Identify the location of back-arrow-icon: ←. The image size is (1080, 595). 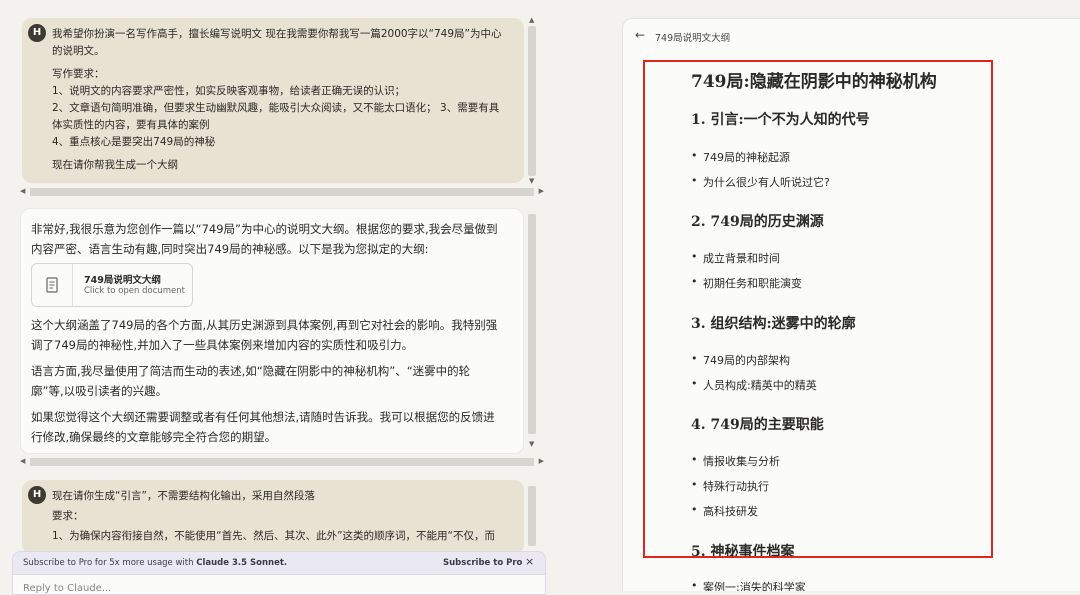
(640, 35).